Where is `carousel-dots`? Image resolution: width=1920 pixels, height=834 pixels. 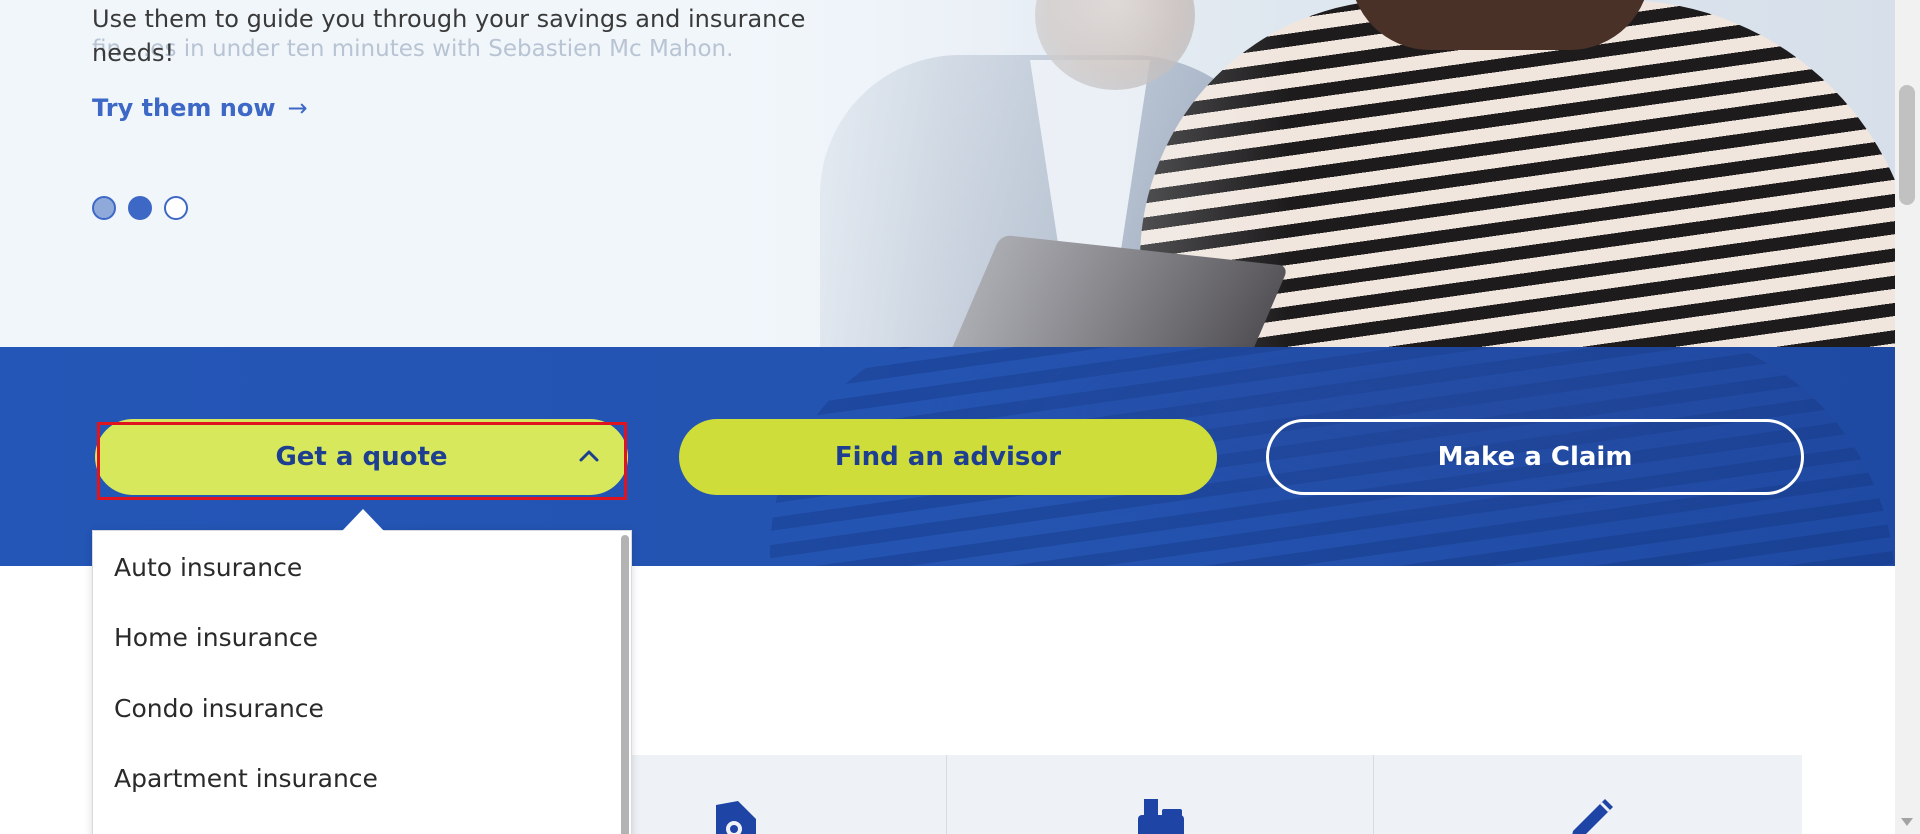 carousel-dots is located at coordinates (140, 208).